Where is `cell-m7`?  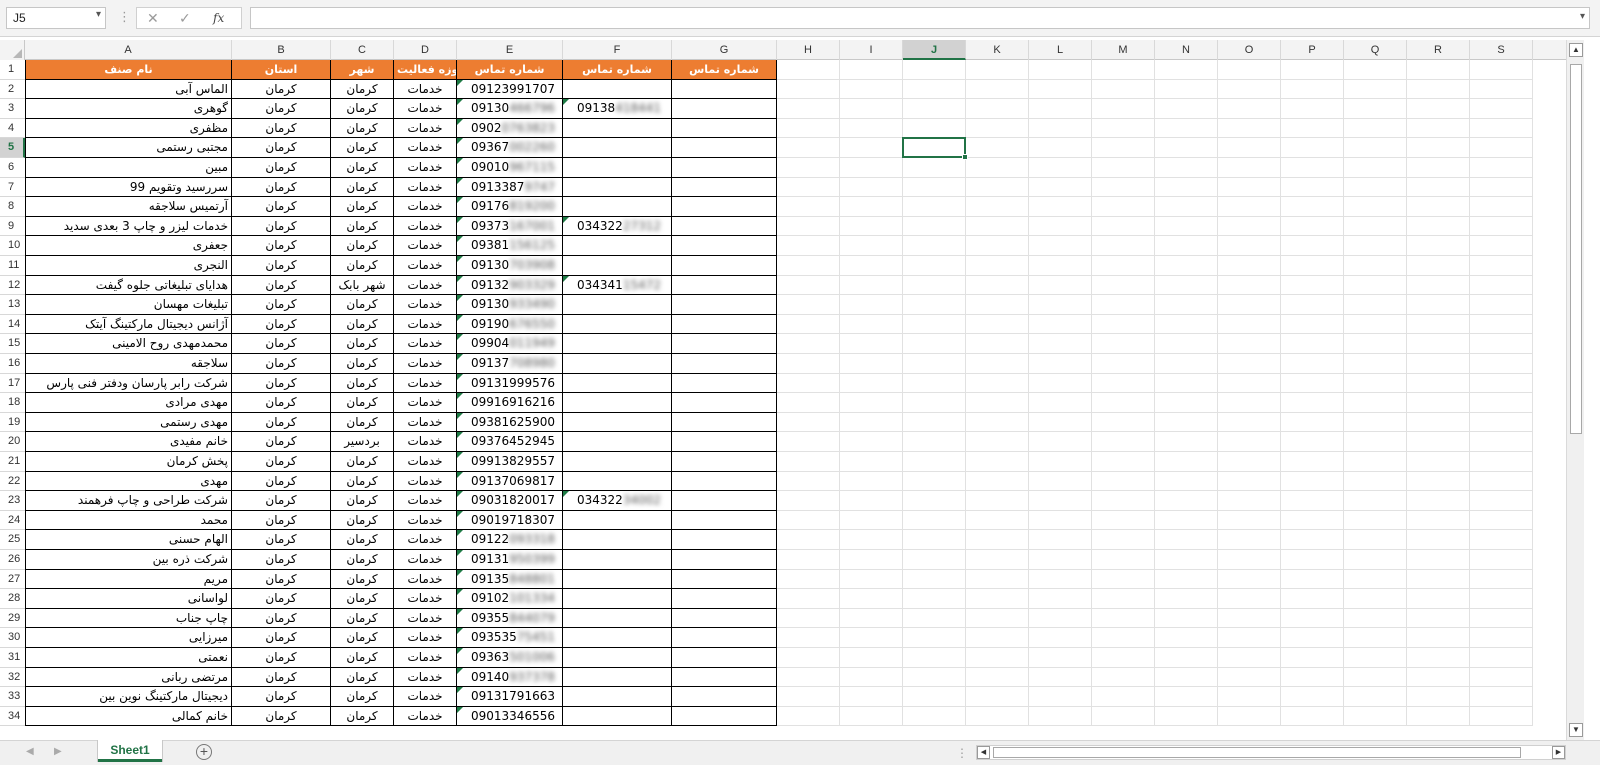 cell-m7 is located at coordinates (1123, 187).